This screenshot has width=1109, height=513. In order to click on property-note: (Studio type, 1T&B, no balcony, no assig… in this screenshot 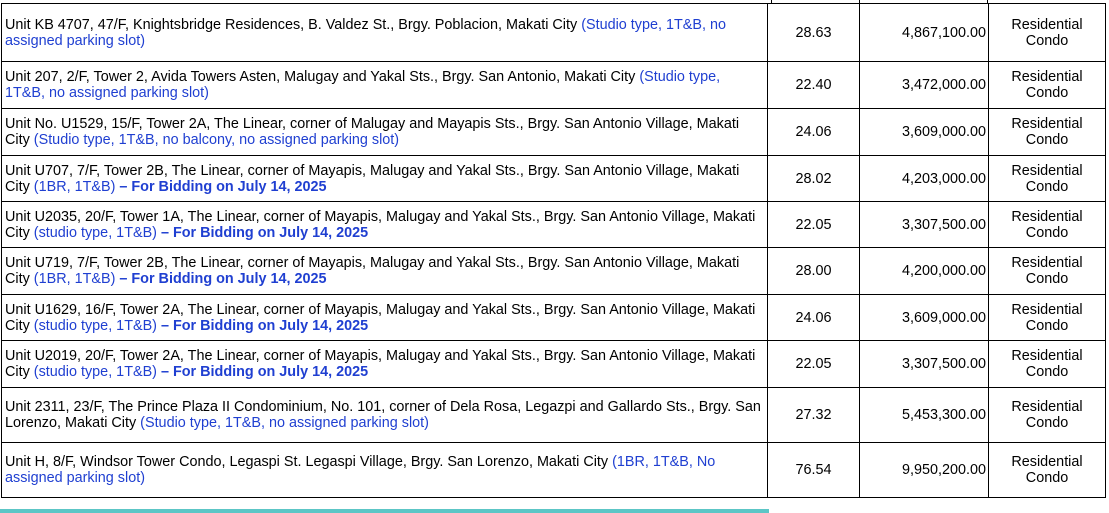, I will do `click(216, 140)`.